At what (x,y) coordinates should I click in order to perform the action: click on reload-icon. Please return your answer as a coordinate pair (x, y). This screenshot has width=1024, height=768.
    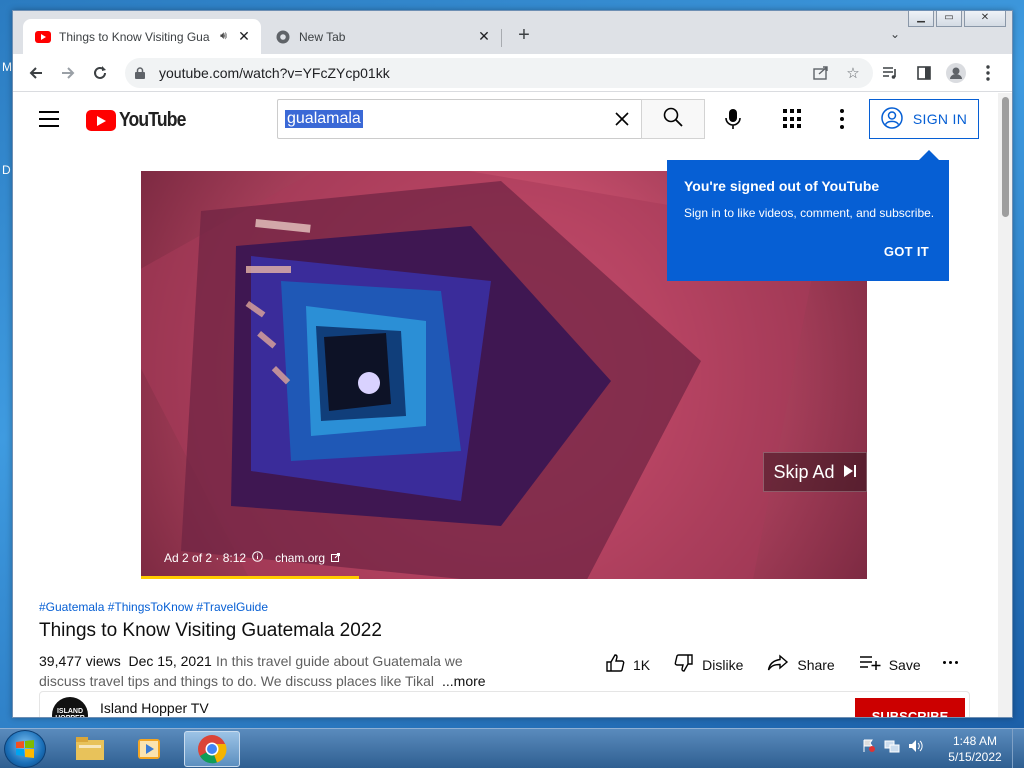
    Looking at the image, I should click on (100, 73).